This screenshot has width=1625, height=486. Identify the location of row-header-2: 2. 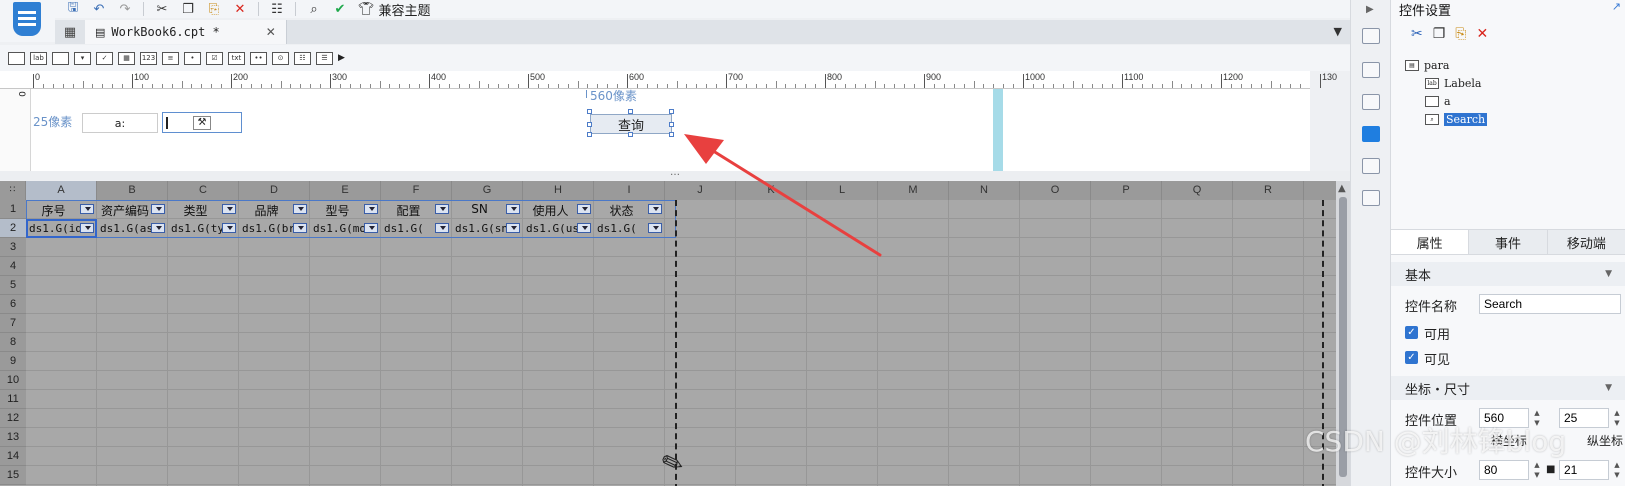
(13, 228).